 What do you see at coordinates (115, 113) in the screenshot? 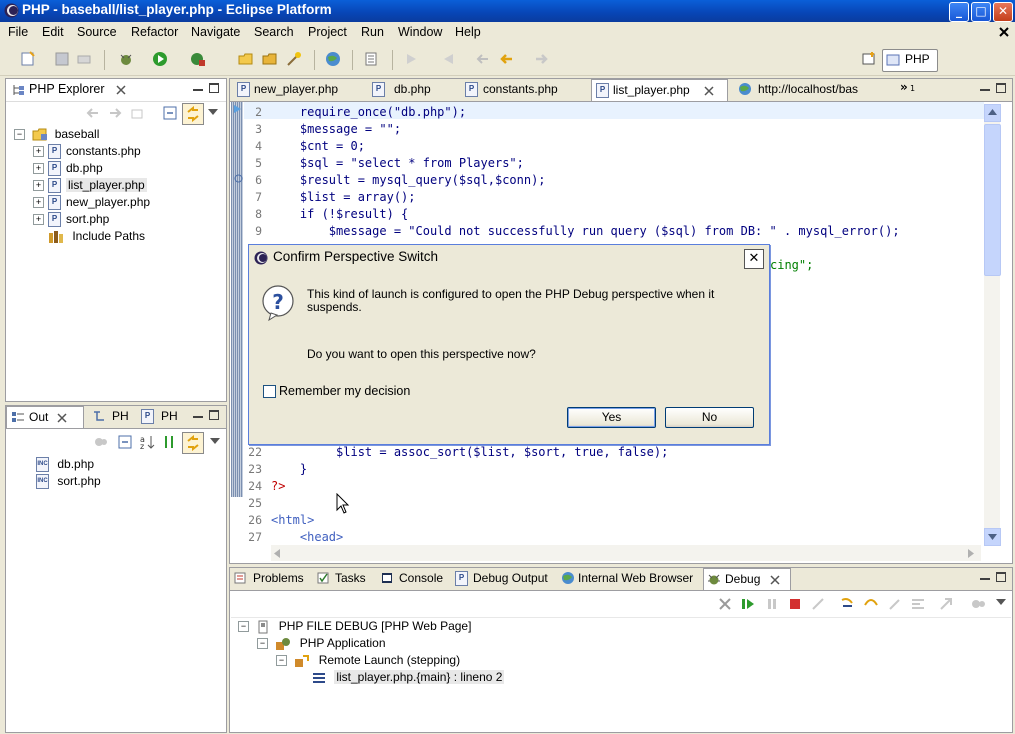
I see `forward-nav-icon` at bounding box center [115, 113].